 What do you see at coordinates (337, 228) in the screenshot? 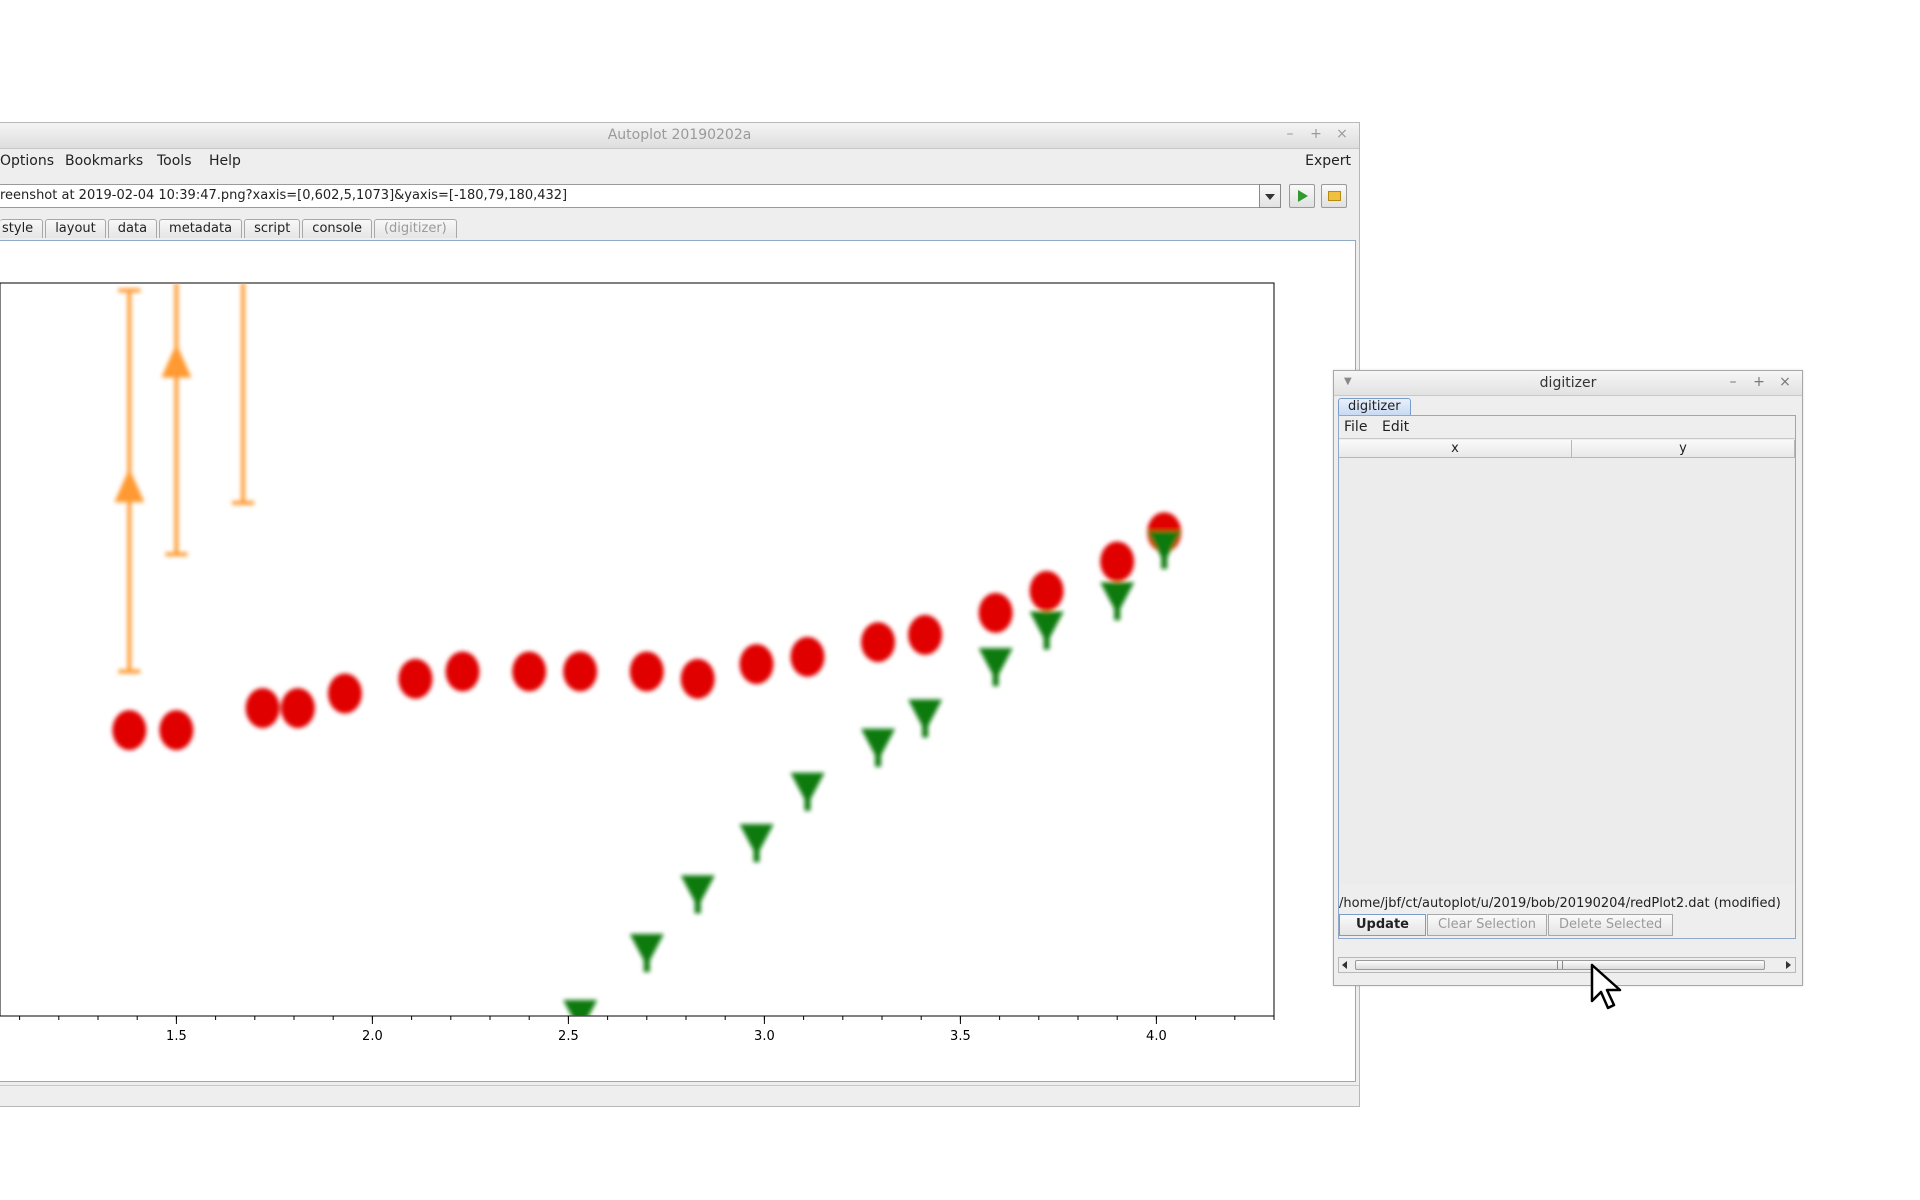
I see `tab-console: console` at bounding box center [337, 228].